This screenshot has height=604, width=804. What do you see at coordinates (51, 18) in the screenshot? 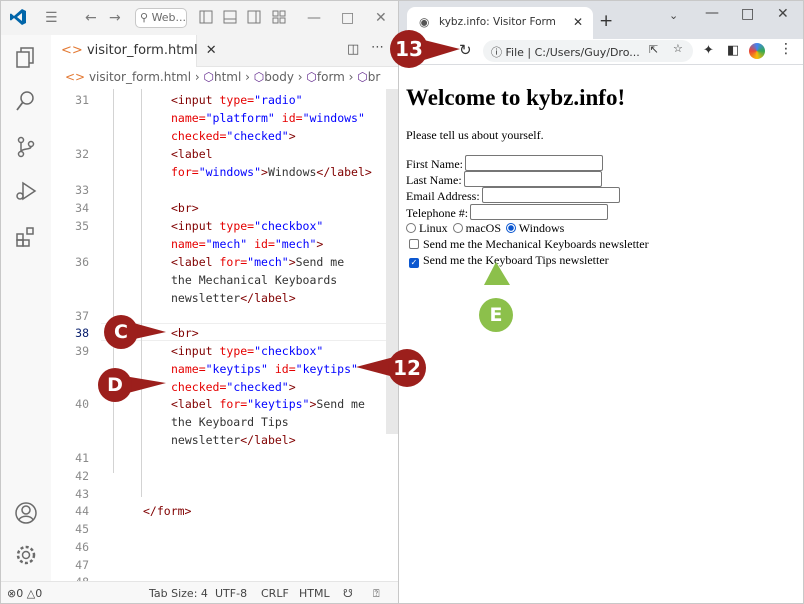
I see `menu-icon: ☰` at bounding box center [51, 18].